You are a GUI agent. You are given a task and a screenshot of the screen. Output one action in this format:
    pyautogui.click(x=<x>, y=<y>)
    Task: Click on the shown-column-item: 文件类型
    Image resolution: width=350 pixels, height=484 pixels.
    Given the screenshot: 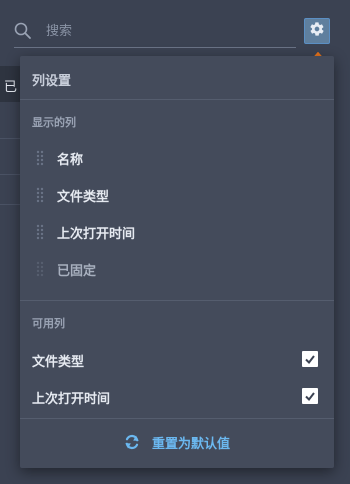 What is the action you would take?
    pyautogui.click(x=177, y=195)
    